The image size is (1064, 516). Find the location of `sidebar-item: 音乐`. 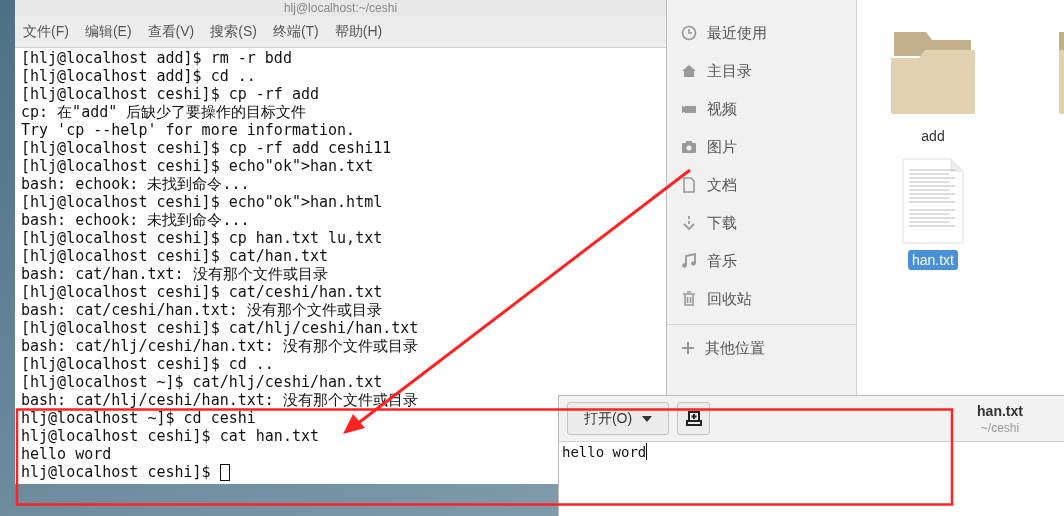

sidebar-item: 音乐 is located at coordinates (761, 261).